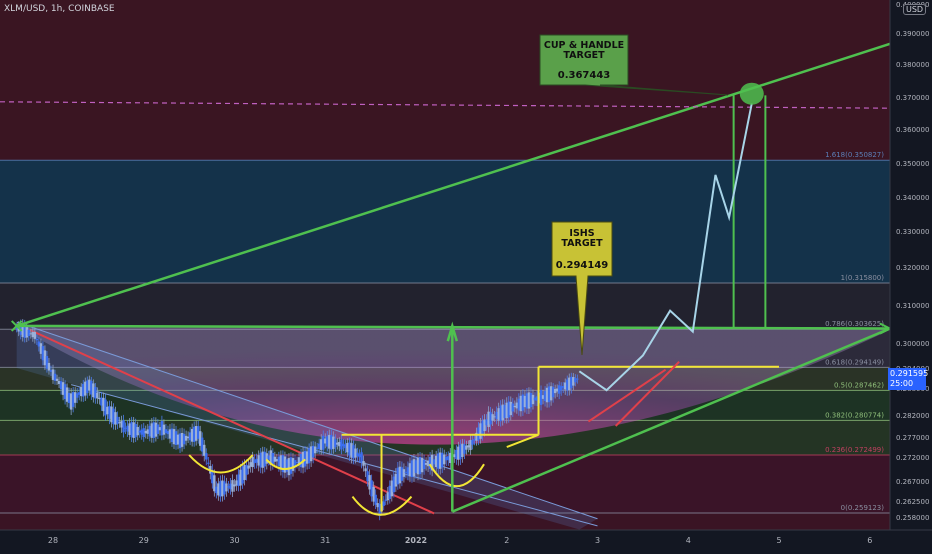 The width and height of the screenshot is (932, 554). Describe the element at coordinates (869, 540) in the screenshot. I see `x-tick-label: 6` at that location.